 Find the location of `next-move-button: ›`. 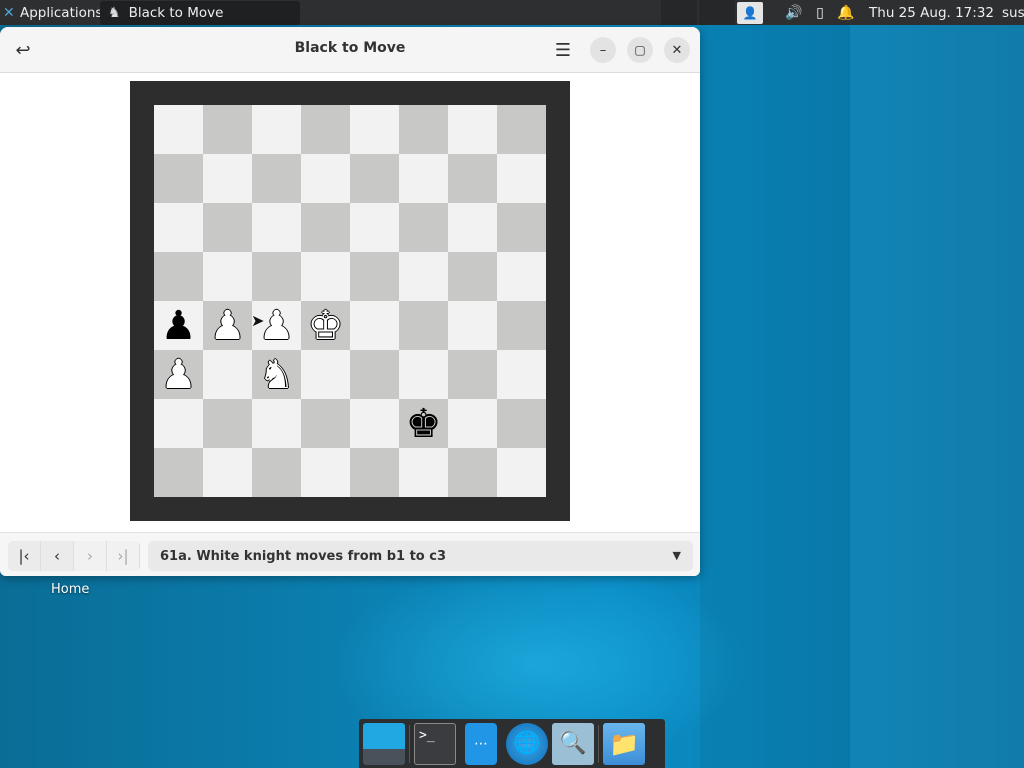

next-move-button: › is located at coordinates (90, 556).